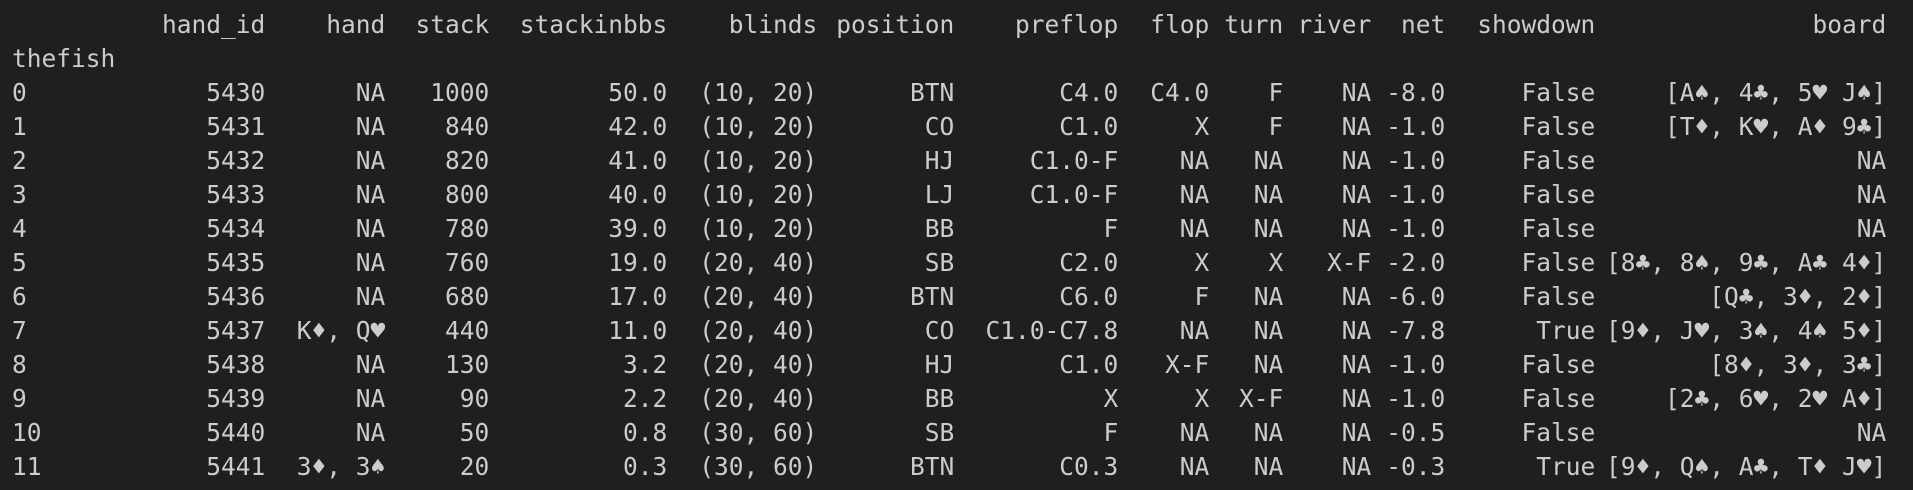 The image size is (1913, 490). I want to click on column-header-blinds: blinds, so click(773, 24).